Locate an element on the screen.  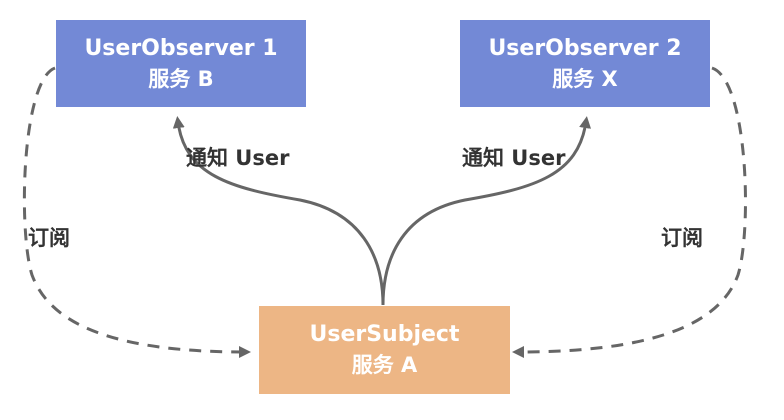
observer-1-title: UserObserver 1 is located at coordinates (181, 48).